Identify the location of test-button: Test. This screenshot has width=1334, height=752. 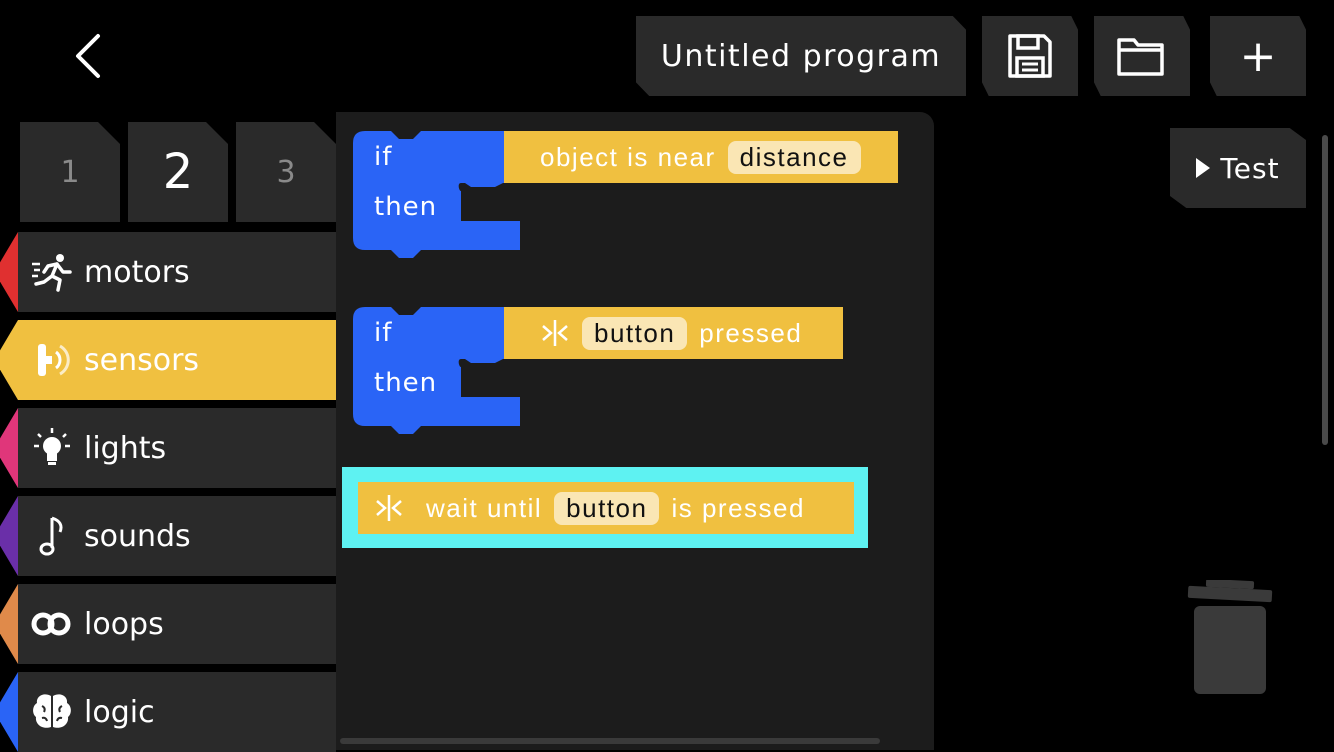
(1238, 168).